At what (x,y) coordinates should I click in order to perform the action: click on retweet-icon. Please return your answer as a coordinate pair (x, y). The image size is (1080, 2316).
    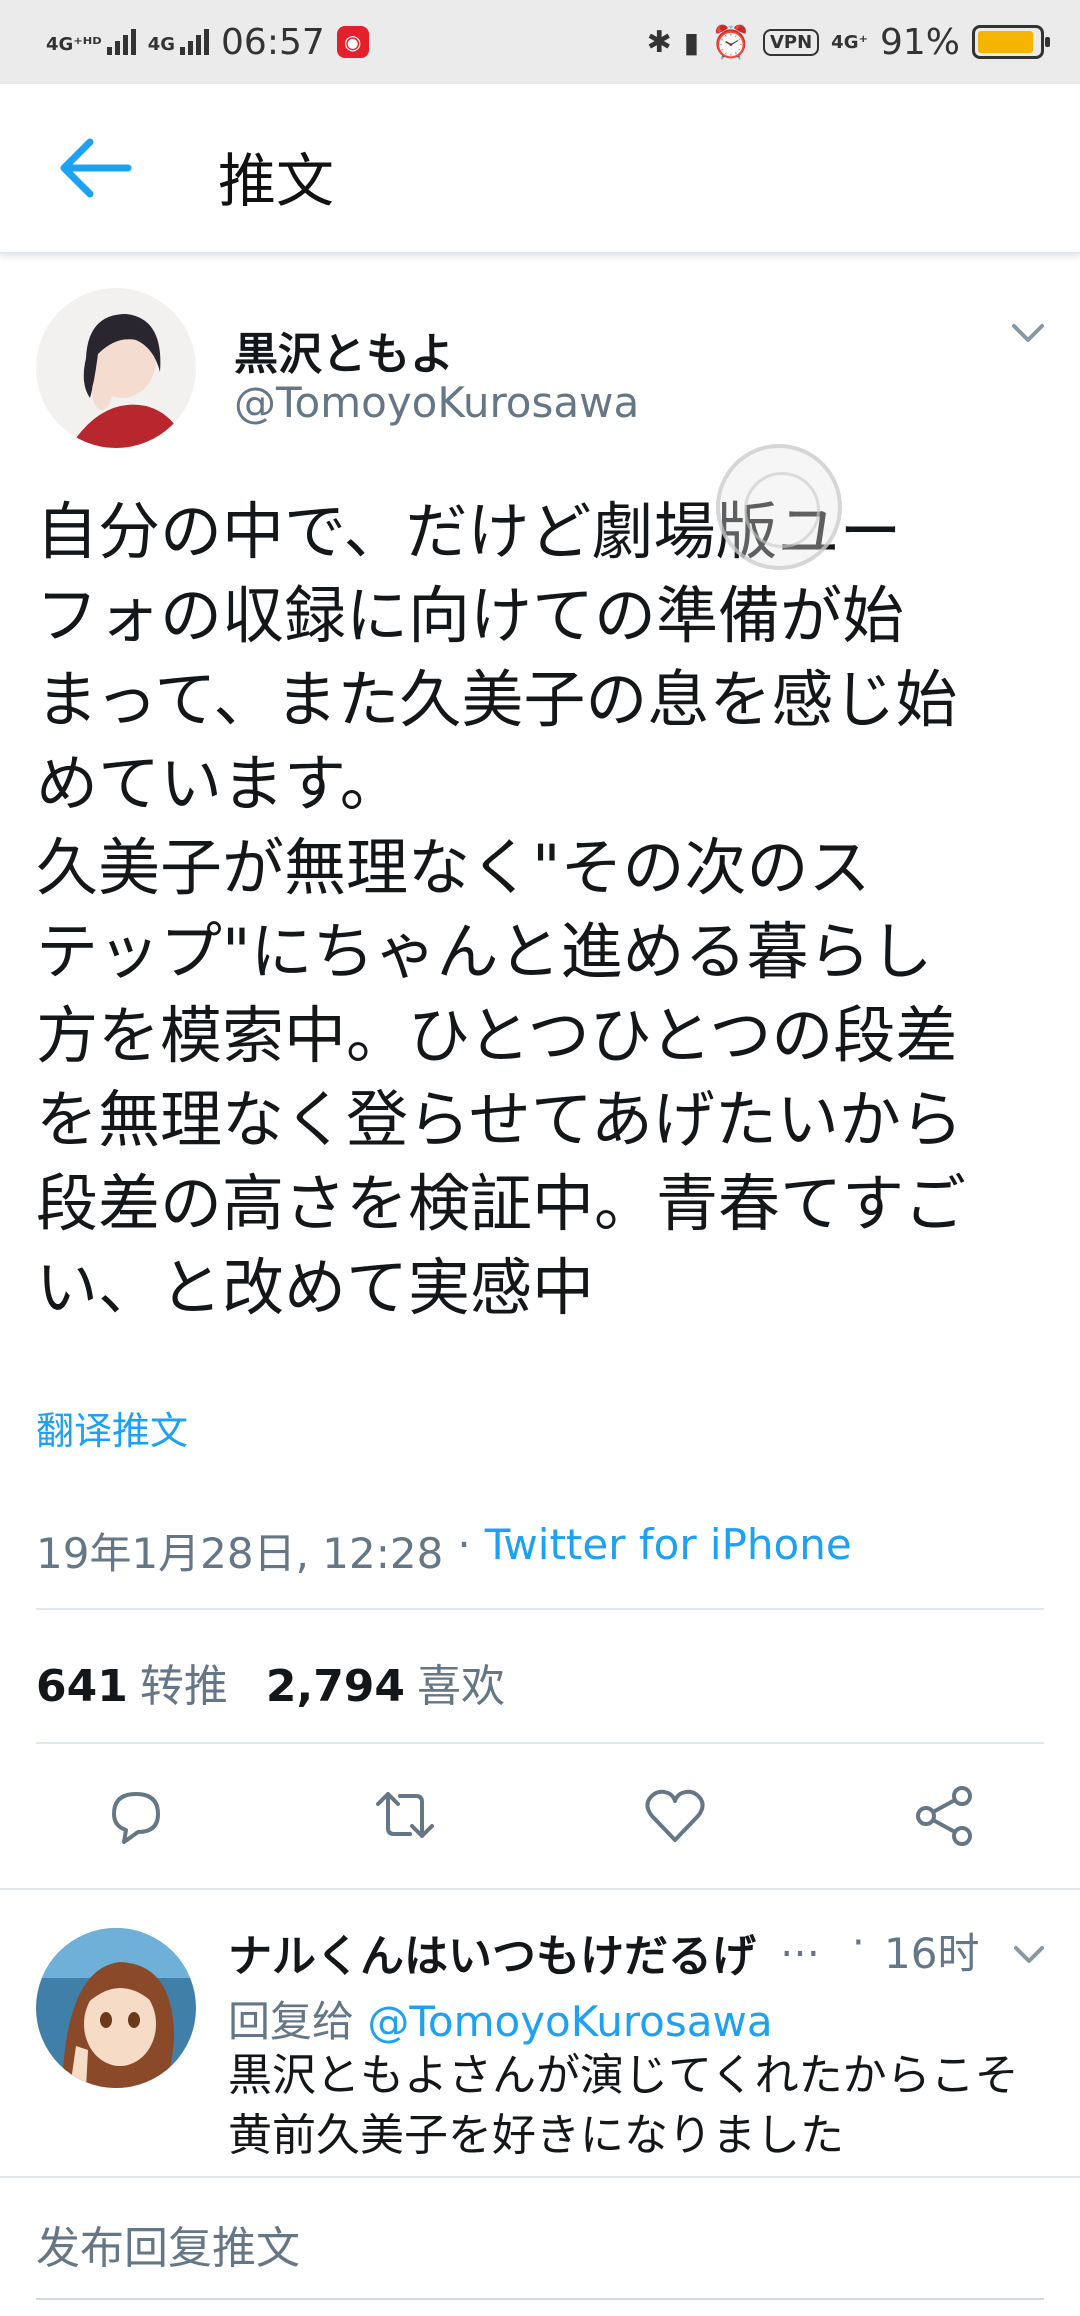
    Looking at the image, I should click on (405, 1815).